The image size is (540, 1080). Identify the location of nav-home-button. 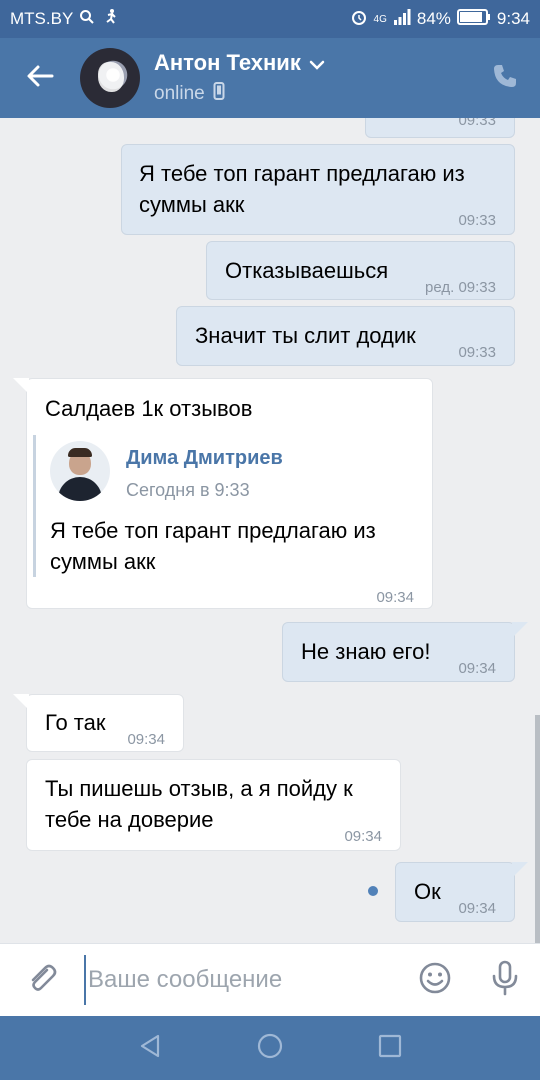
(270, 1048).